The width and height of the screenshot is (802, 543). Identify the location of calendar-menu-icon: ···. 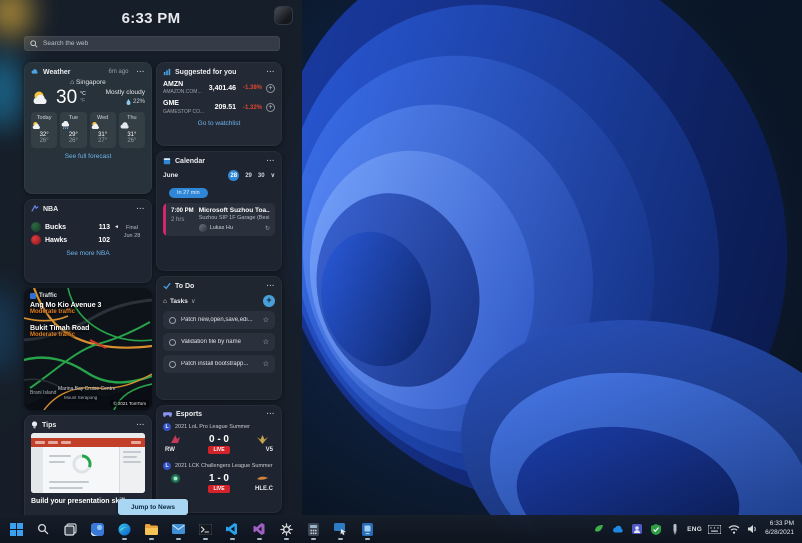
(271, 161).